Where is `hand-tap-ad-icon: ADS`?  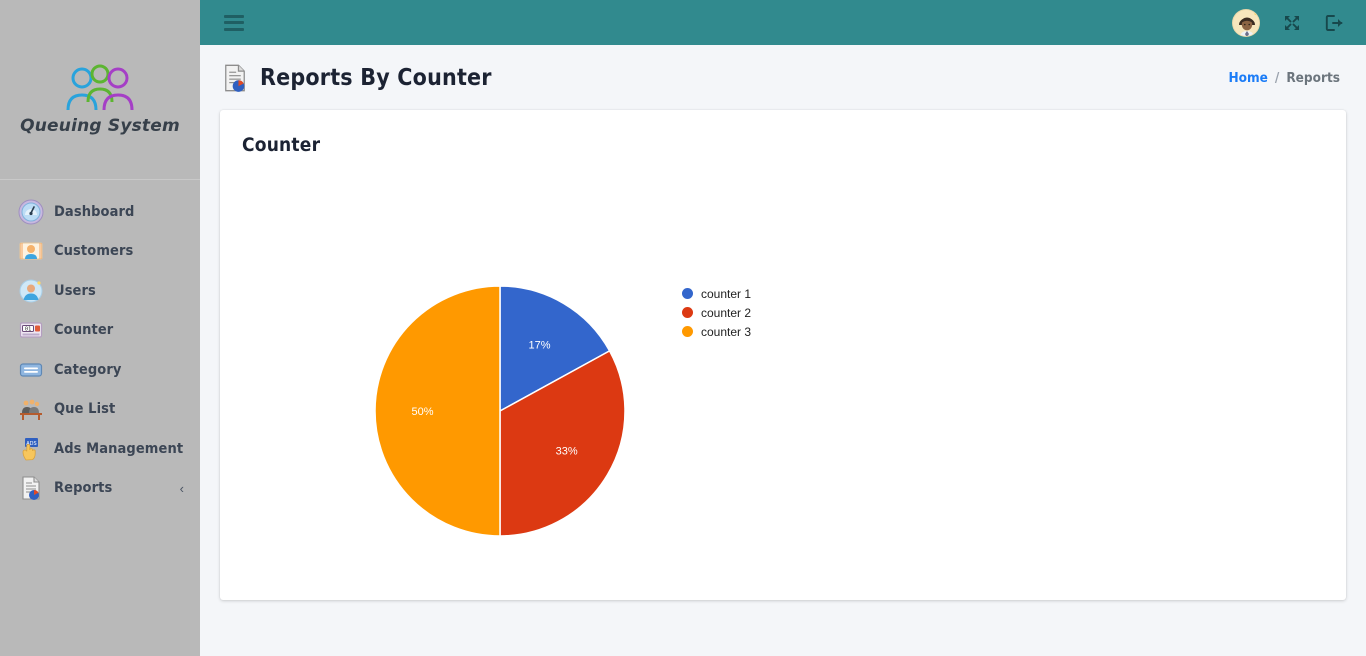 hand-tap-ad-icon: ADS is located at coordinates (36, 449).